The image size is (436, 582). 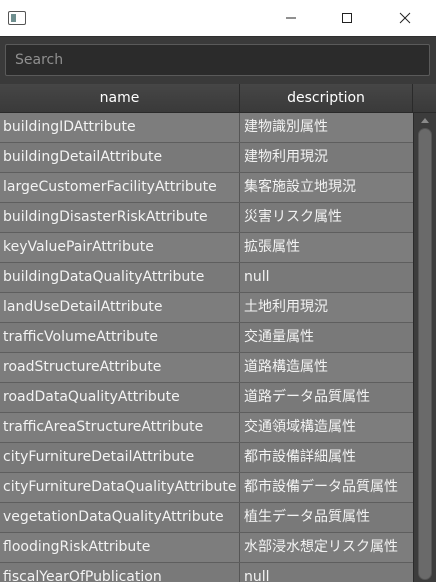 I want to click on table-row: keyValuePairAttribute 拡張属性, so click(x=206, y=248).